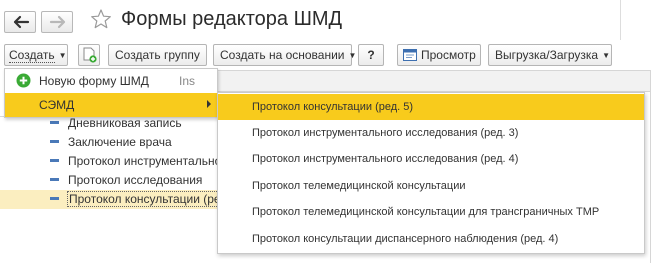  I want to click on submenu-arrow-icon, so click(209, 104).